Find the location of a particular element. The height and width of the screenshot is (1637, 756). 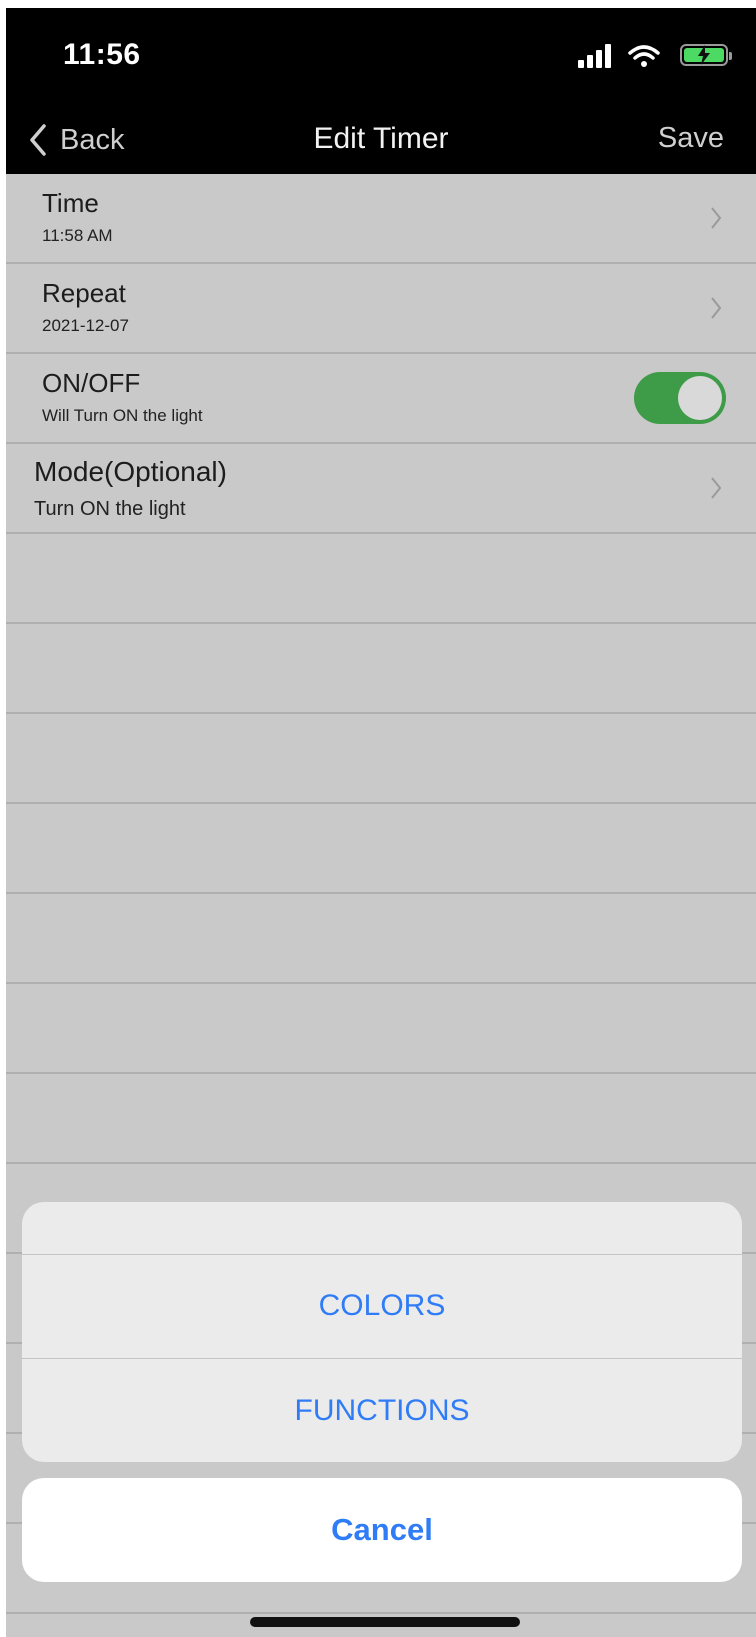

battery-charging-icon is located at coordinates (706, 55).